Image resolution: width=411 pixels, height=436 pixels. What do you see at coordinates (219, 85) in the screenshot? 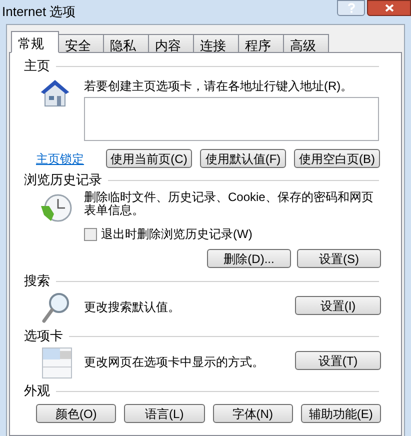
I see `description: 若要创建主页选项卡，请在各地址行键入地址(R)。` at bounding box center [219, 85].